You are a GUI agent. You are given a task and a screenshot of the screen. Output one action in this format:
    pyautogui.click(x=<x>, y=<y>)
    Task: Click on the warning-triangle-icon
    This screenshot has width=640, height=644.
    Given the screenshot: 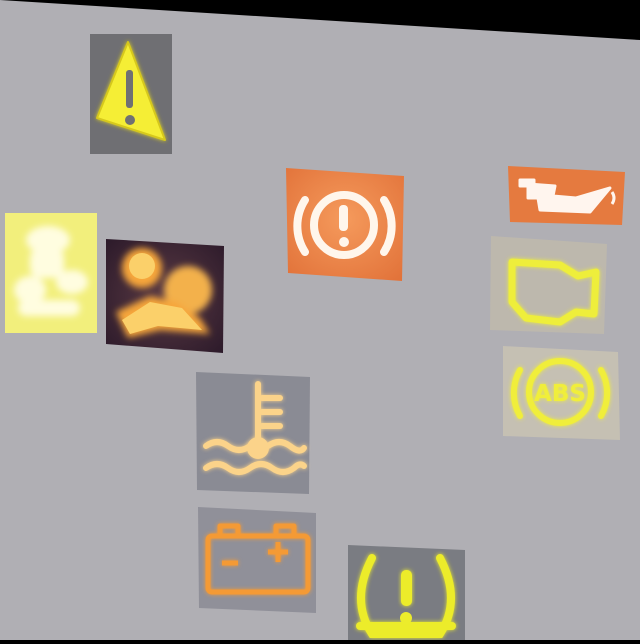 What is the action you would take?
    pyautogui.click(x=131, y=94)
    